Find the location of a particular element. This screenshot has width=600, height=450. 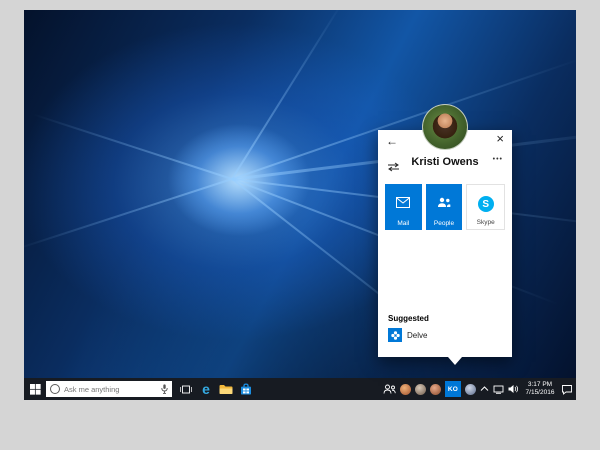

people-icon is located at coordinates (444, 204).